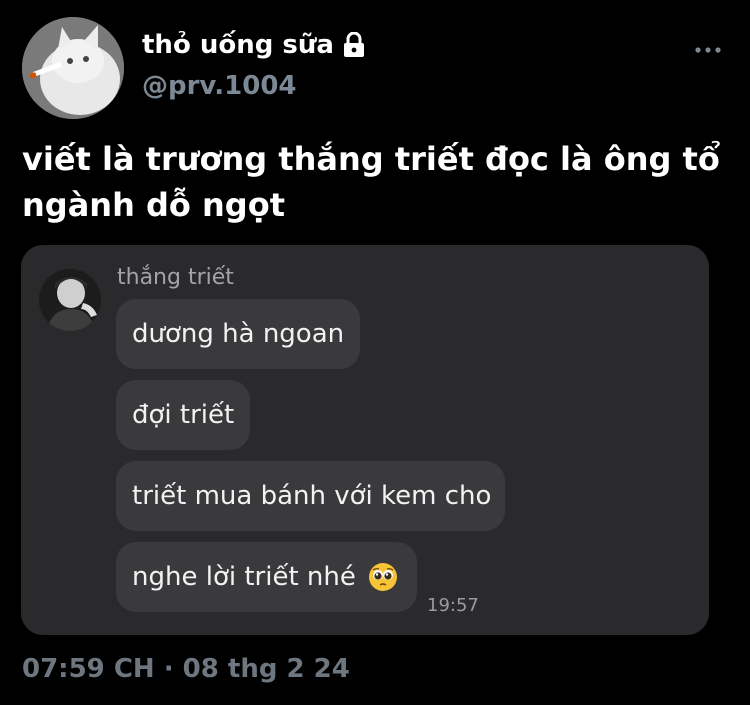 This screenshot has width=750, height=705. I want to click on message-text: đợi triết, so click(183, 415).